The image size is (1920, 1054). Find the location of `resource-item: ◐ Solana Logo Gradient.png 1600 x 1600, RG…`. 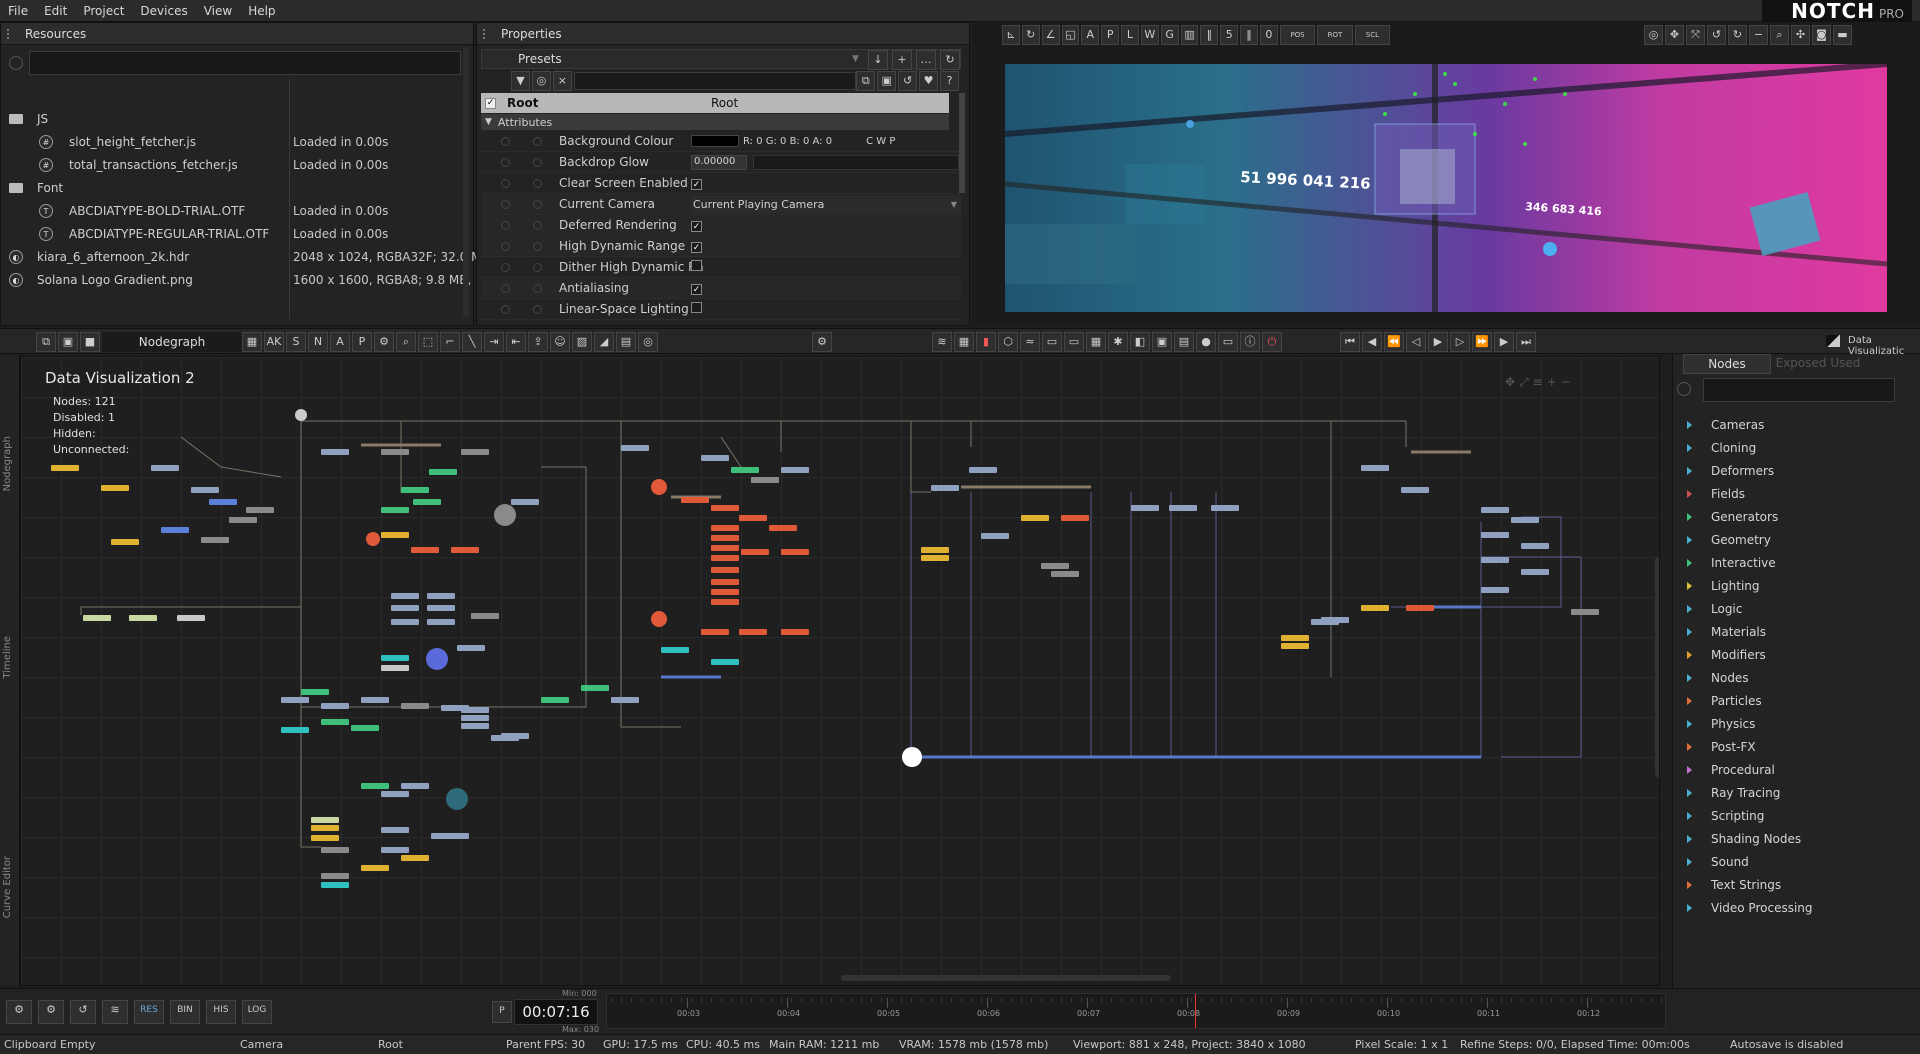

resource-item: ◐ Solana Logo Gradient.png 1600 x 1600, RG… is located at coordinates (247, 280).